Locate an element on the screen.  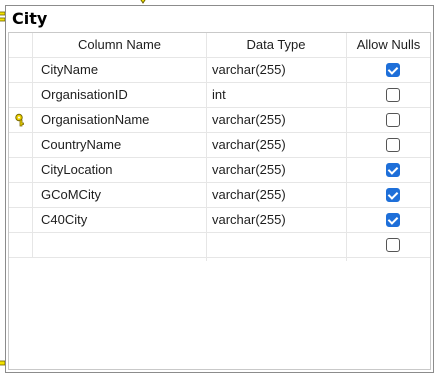
table-row: CityLocation varchar(255) is located at coordinates (219, 170).